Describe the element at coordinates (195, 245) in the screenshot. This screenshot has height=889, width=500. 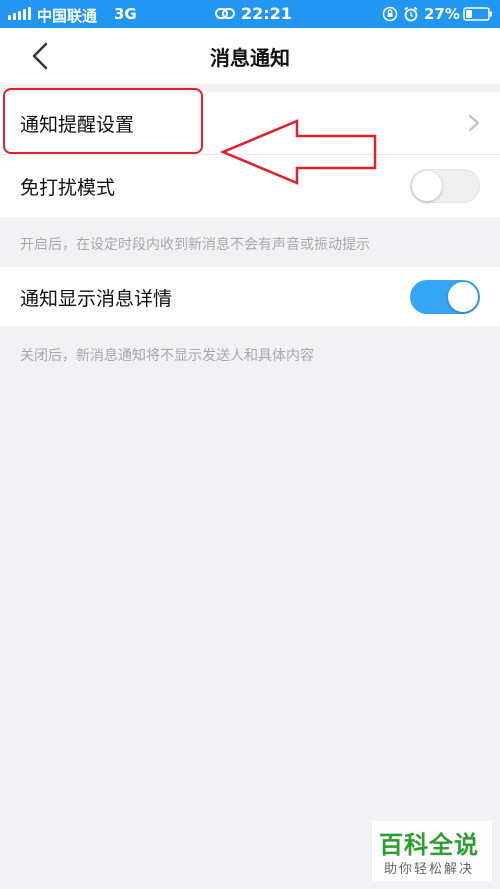
I see `dnd-mode-hint: 开启后，在设定时段内收到新消息不会有声音或振动提示` at that location.